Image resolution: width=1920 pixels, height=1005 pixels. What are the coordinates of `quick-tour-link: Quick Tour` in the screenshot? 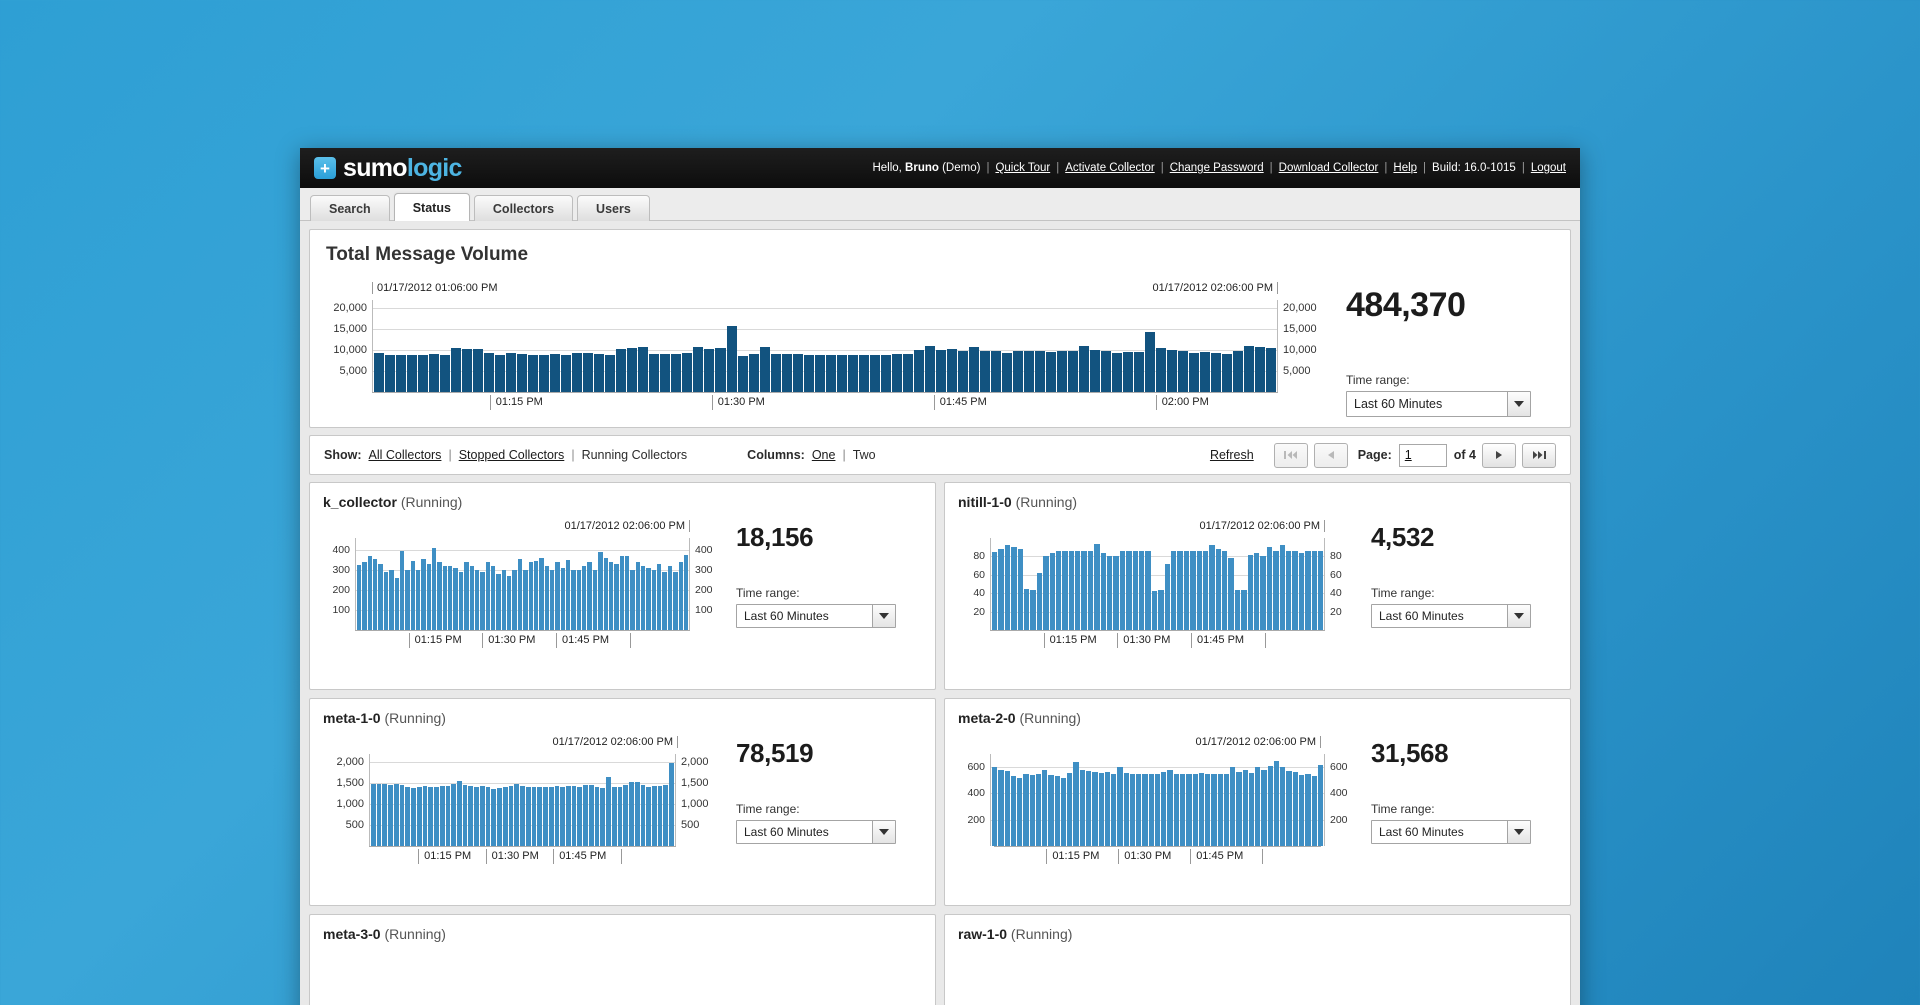 It's located at (1022, 168).